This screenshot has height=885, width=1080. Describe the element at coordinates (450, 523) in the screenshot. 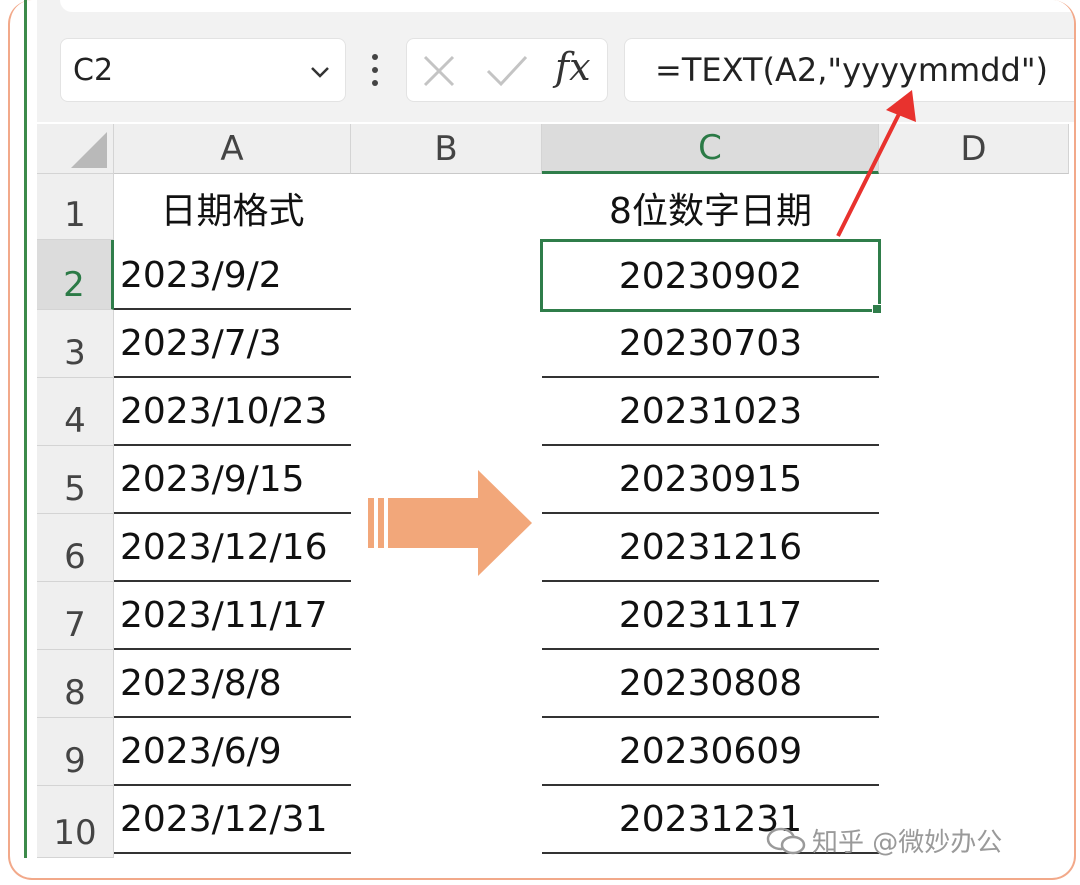

I see `right-arrow-icon` at that location.